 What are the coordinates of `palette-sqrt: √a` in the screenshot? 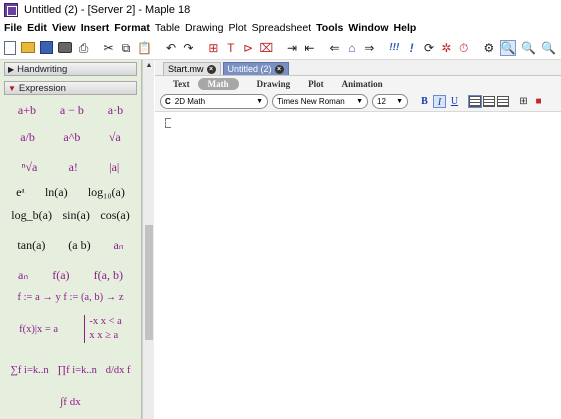 It's located at (115, 137).